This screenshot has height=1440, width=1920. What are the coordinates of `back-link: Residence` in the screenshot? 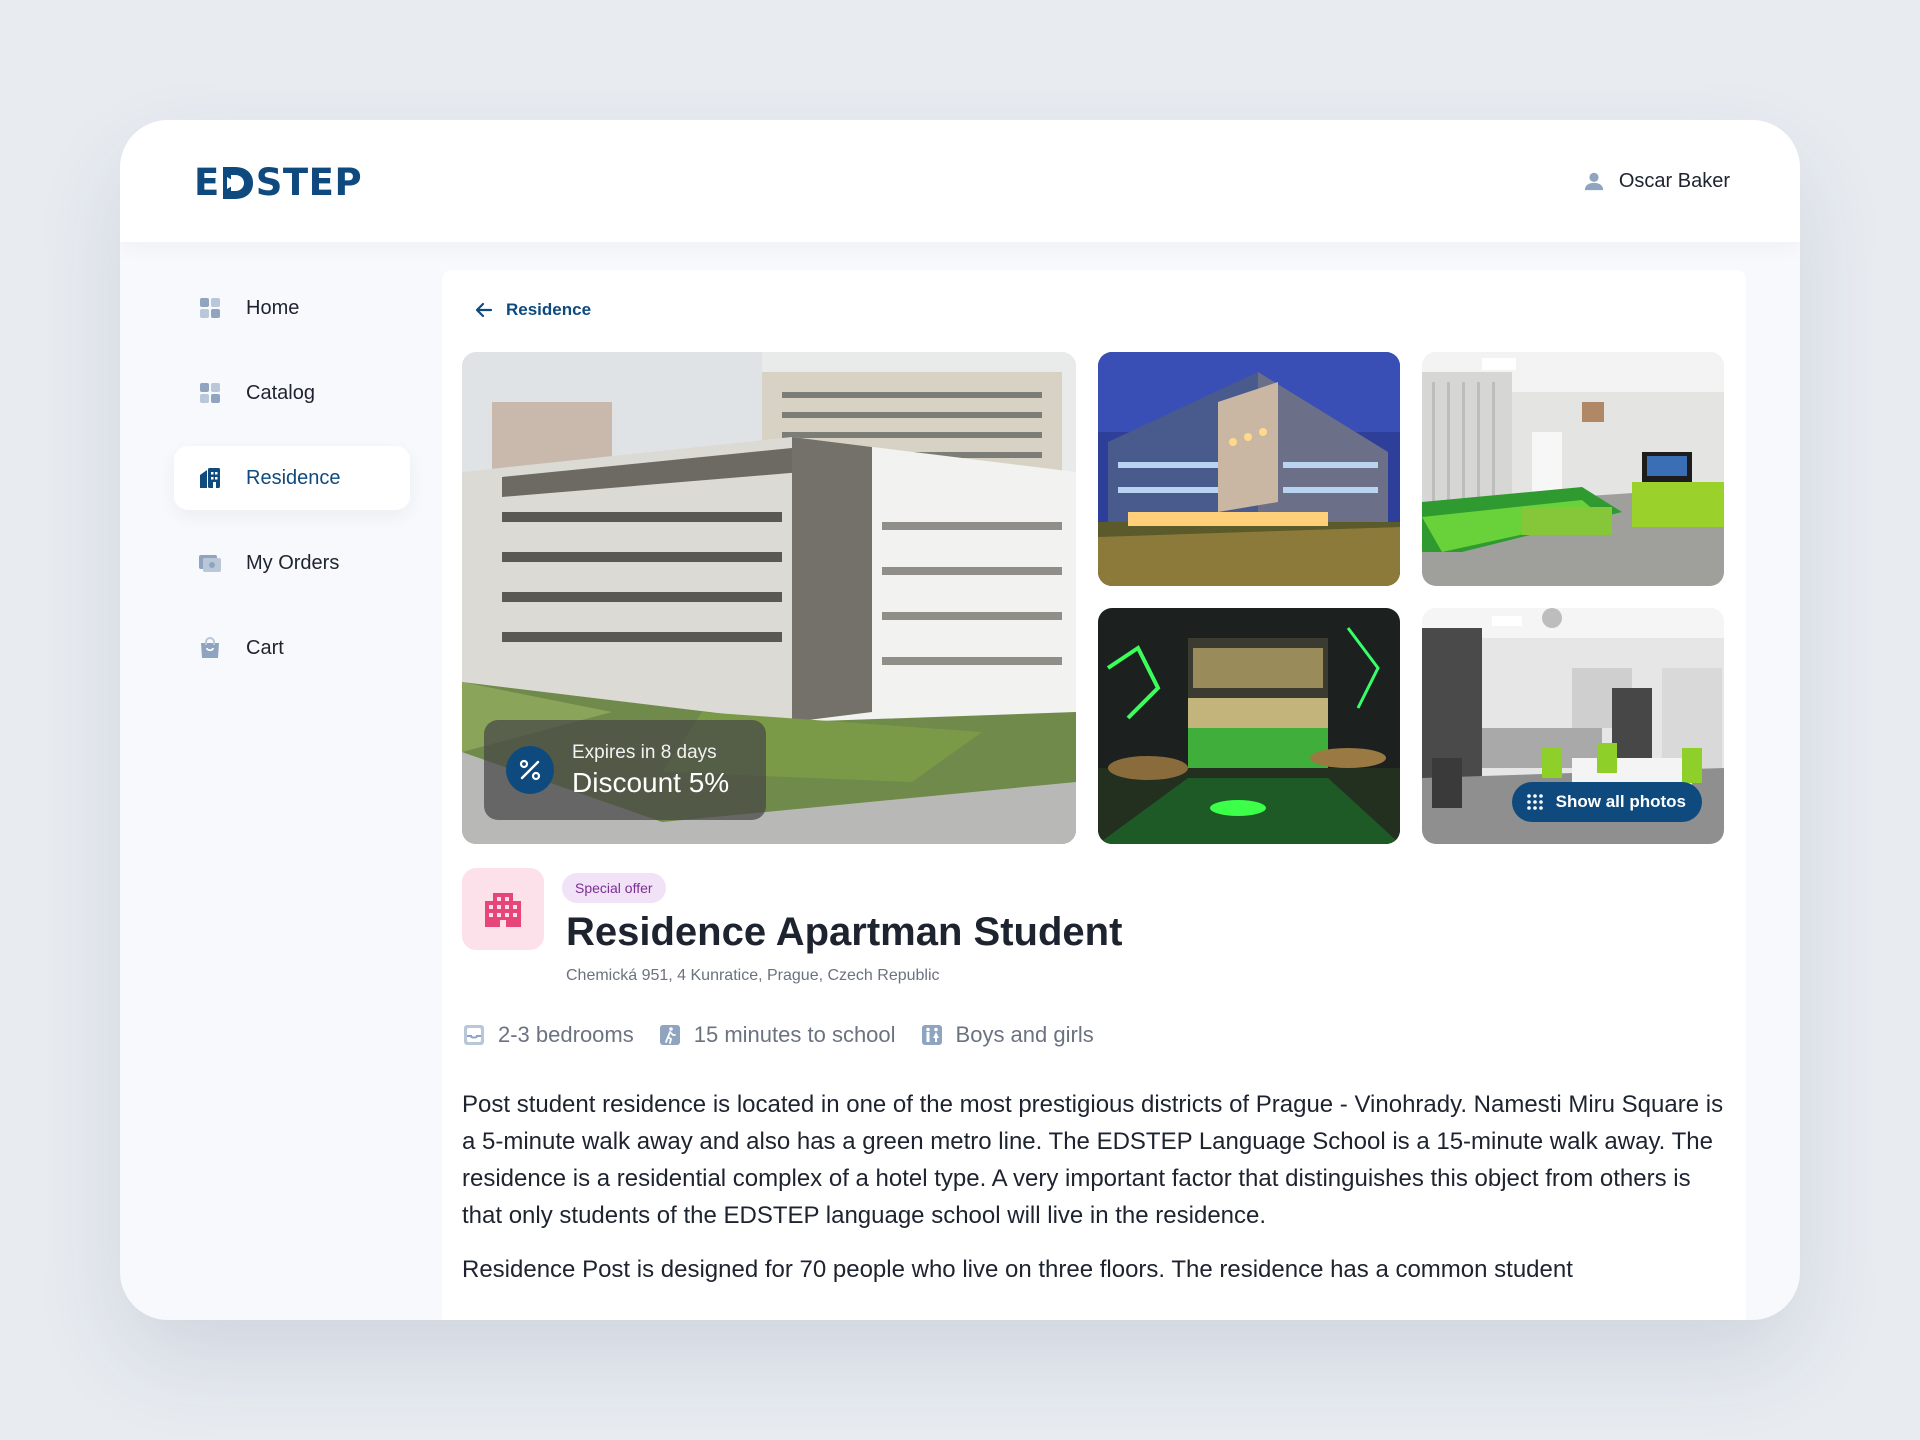 It's located at (532, 310).